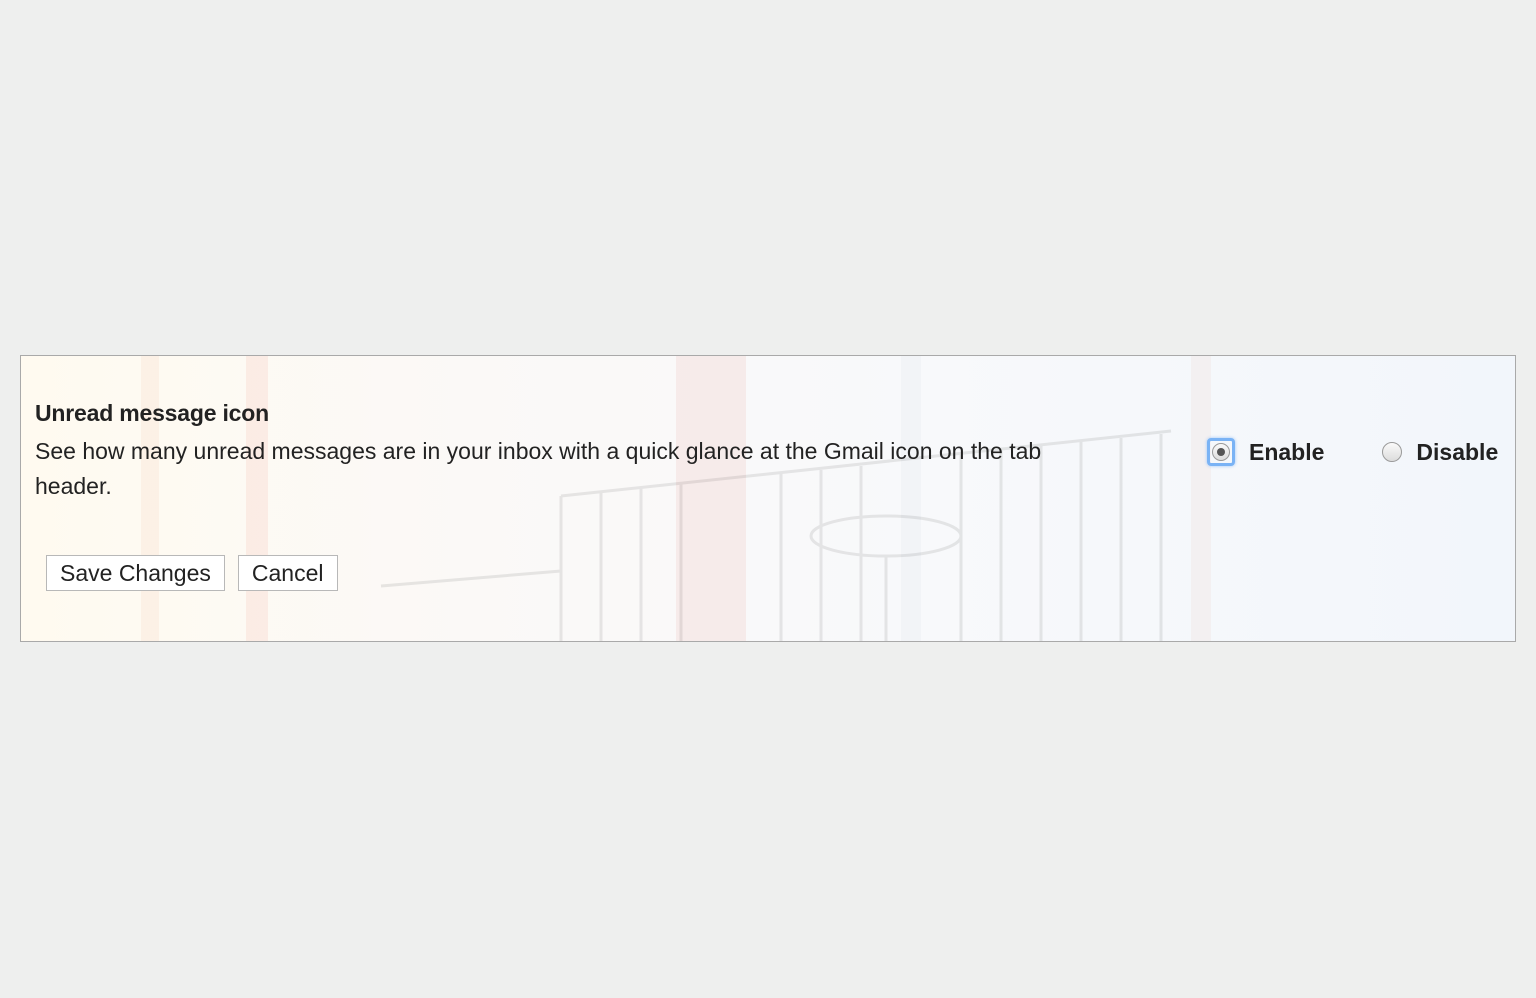 This screenshot has height=998, width=1536. I want to click on enable-radio-button, so click(1221, 452).